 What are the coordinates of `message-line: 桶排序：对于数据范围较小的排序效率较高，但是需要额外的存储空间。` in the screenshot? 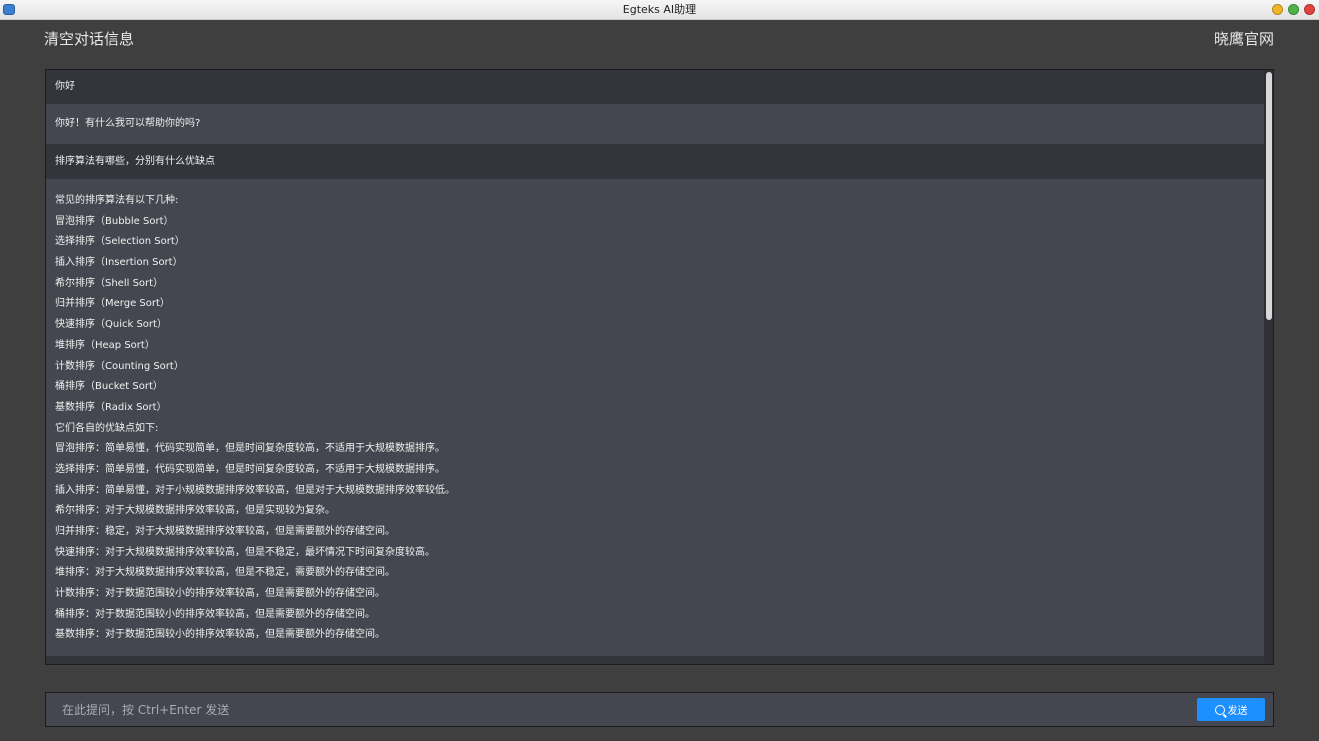 It's located at (215, 614).